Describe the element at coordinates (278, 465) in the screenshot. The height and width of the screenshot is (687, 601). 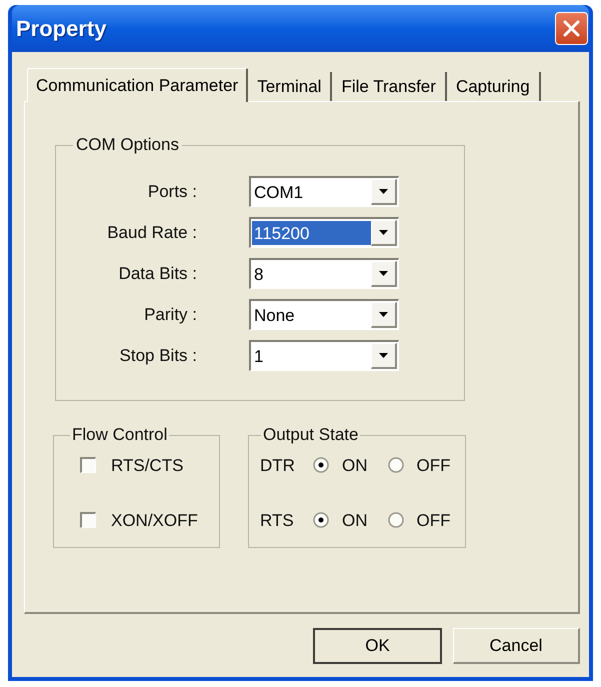
I see `row-label: DTR` at that location.